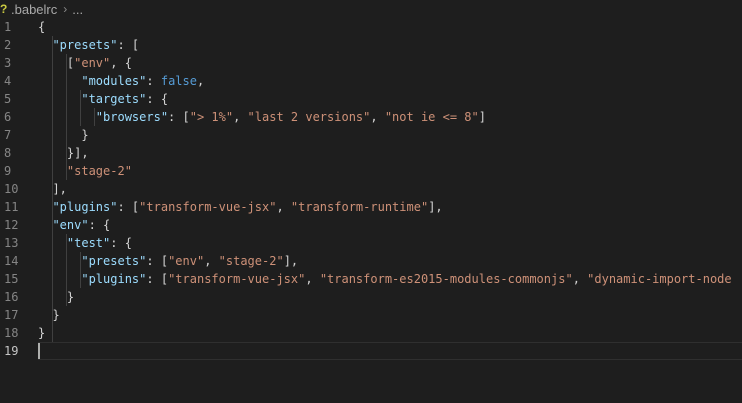 This screenshot has width=742, height=403. Describe the element at coordinates (42, 27) in the screenshot. I see `json-punctuation: {` at that location.